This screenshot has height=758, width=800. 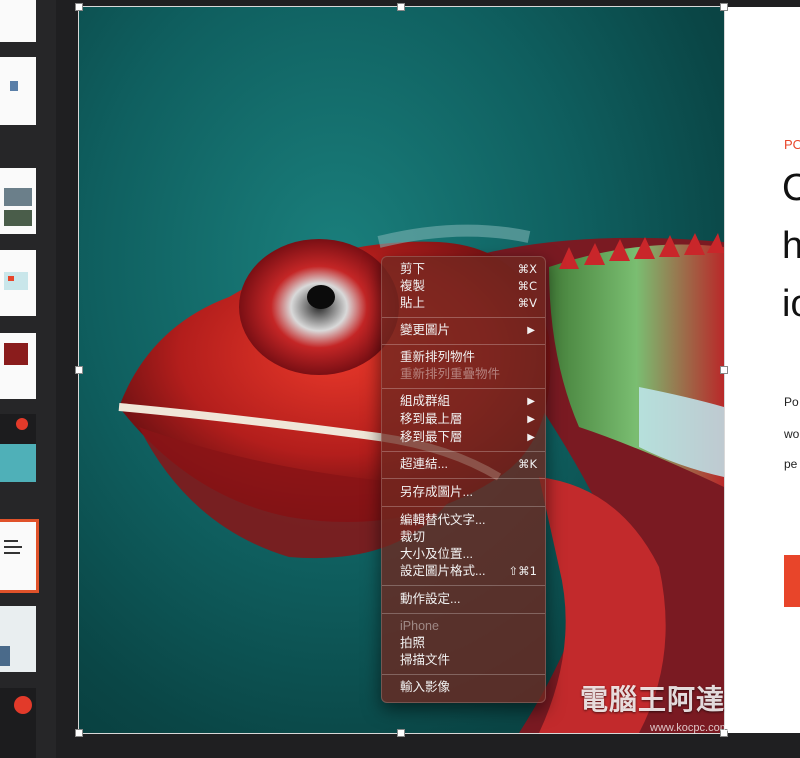 I want to click on menu-item-label: 裁切, so click(x=413, y=537).